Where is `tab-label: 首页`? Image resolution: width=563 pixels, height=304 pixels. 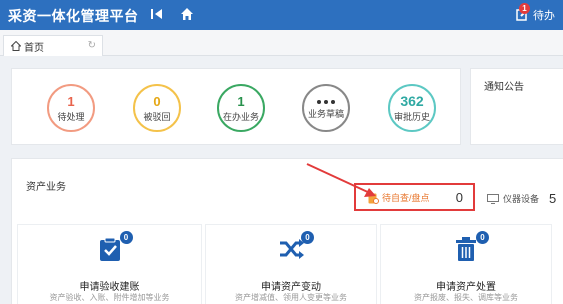 tab-label: 首页 is located at coordinates (34, 48).